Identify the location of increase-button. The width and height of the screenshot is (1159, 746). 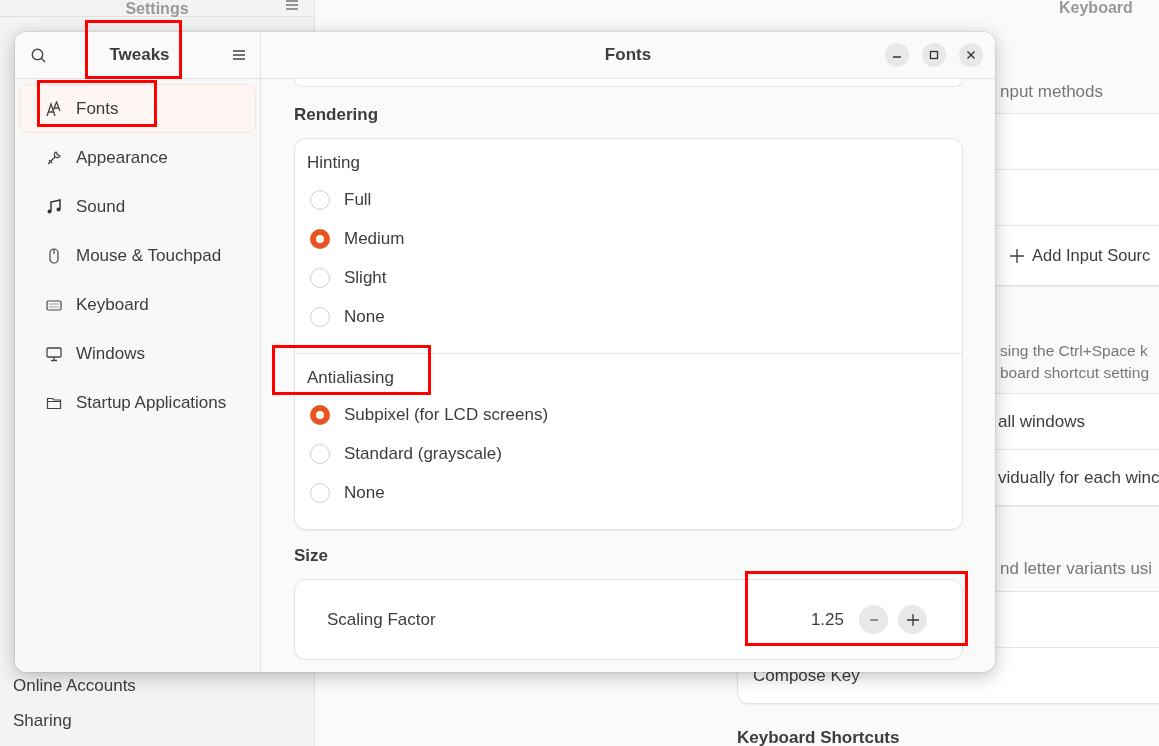
(912, 619).